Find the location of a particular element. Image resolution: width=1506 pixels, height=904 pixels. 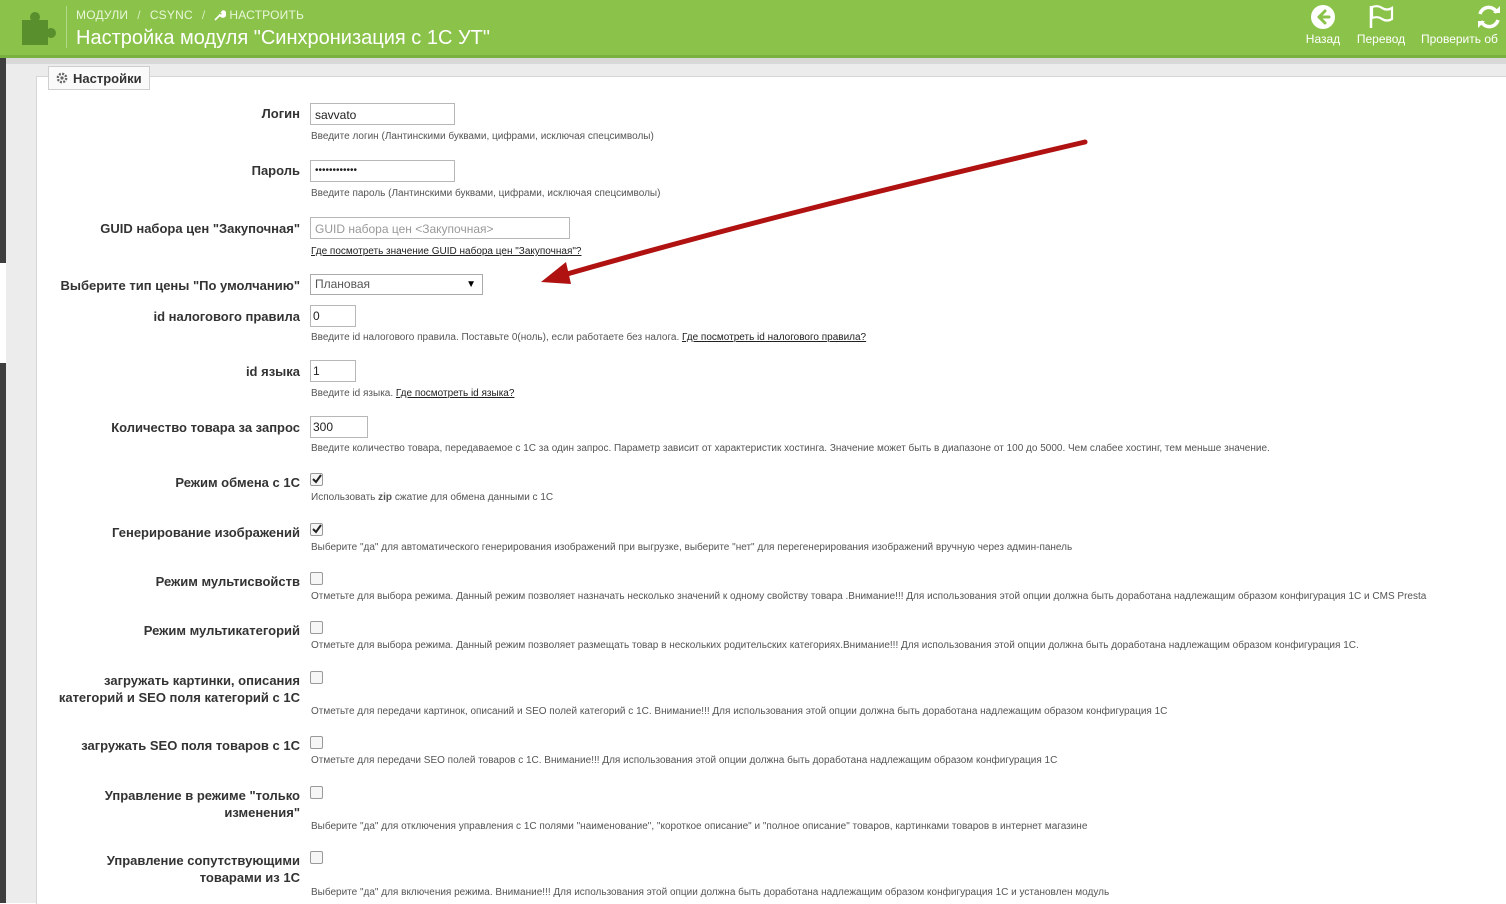

cat-seo-checkbox is located at coordinates (316, 677).